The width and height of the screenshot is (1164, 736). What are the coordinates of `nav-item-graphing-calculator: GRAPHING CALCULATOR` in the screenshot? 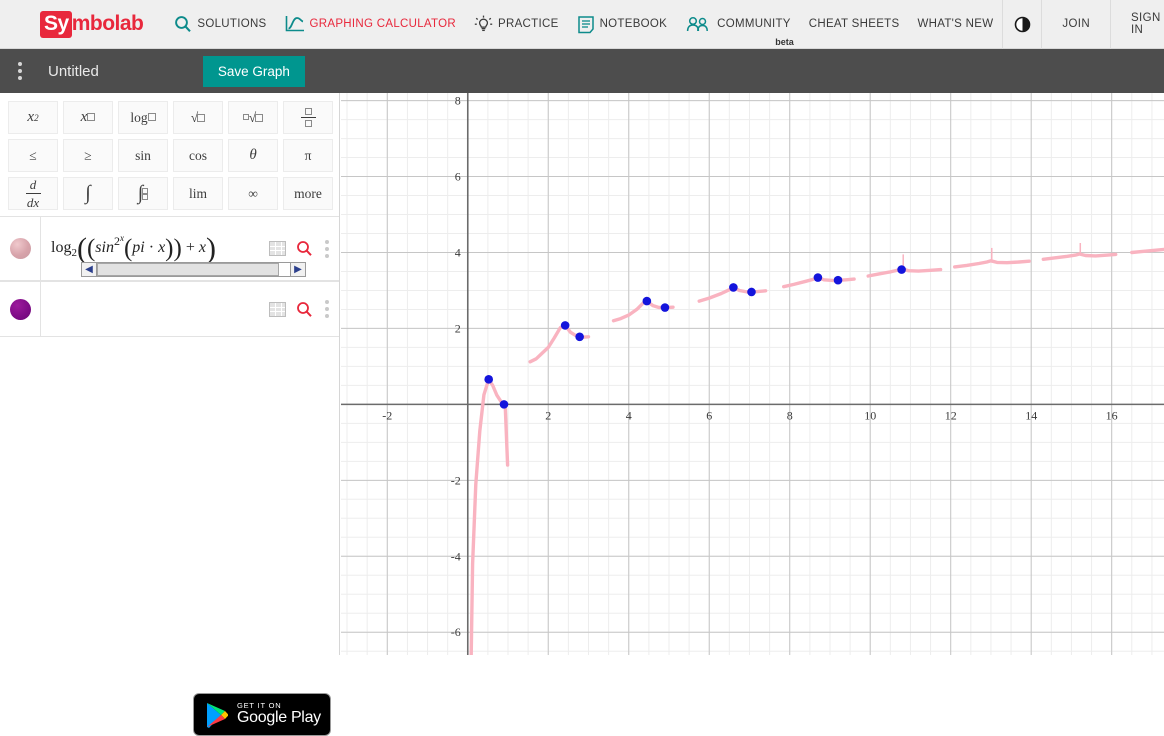 It's located at (371, 24).